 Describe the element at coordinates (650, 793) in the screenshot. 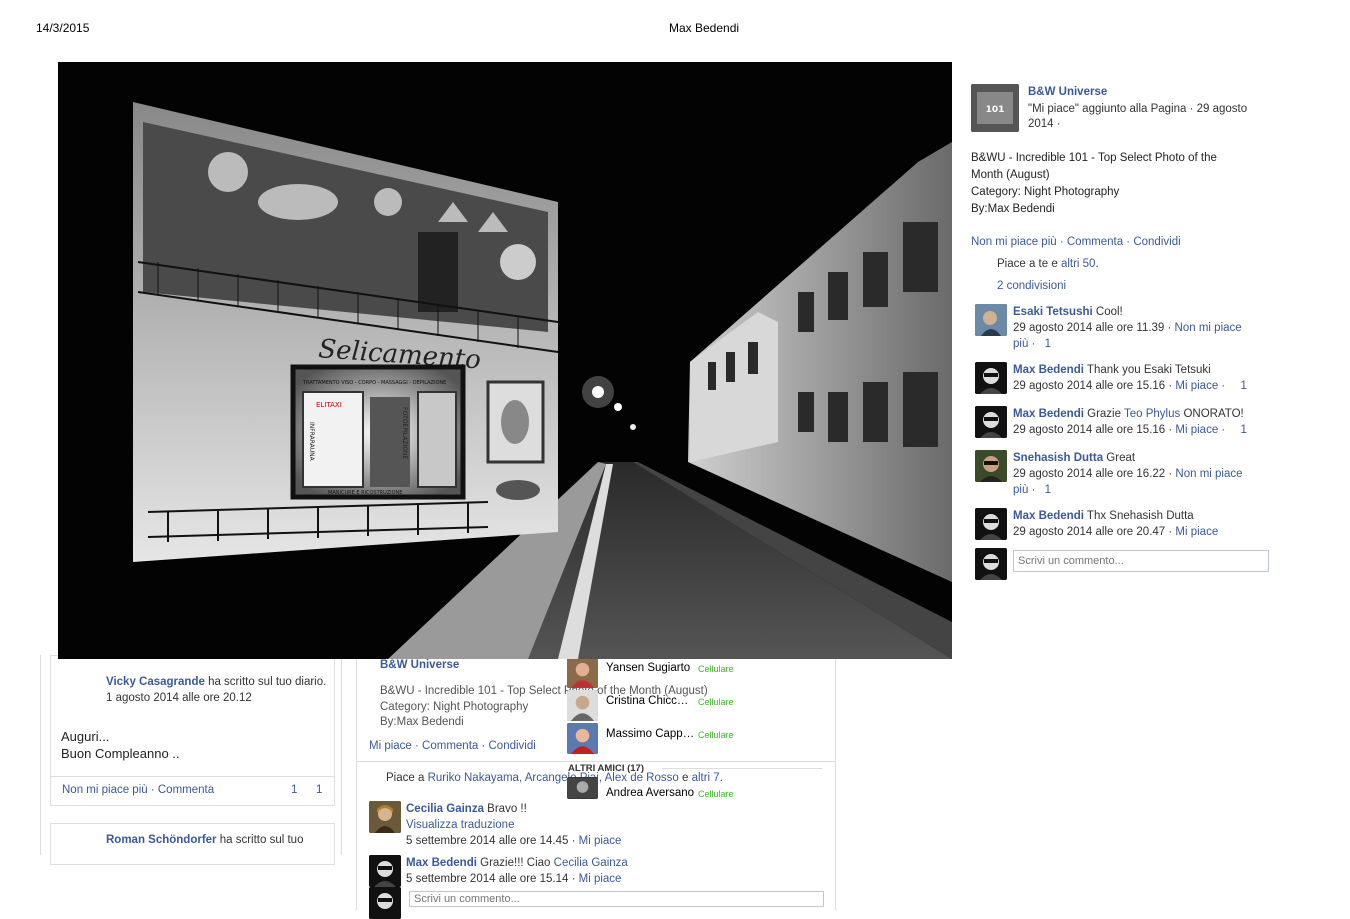

I see `contact-name: Andrea Aversano` at that location.